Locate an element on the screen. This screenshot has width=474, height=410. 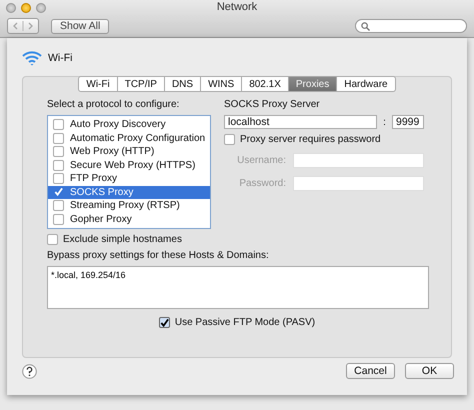
protocol-row: SOCKS Proxy is located at coordinates (129, 192).